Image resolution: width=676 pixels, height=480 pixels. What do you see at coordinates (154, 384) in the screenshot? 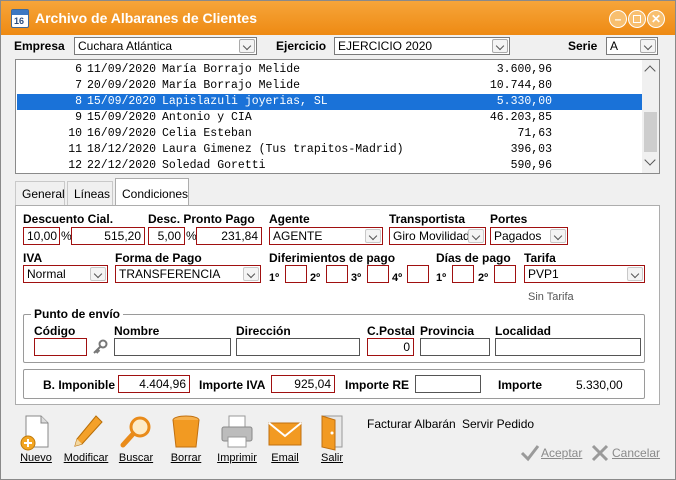
I see `imponible-field: 4.404,96` at bounding box center [154, 384].